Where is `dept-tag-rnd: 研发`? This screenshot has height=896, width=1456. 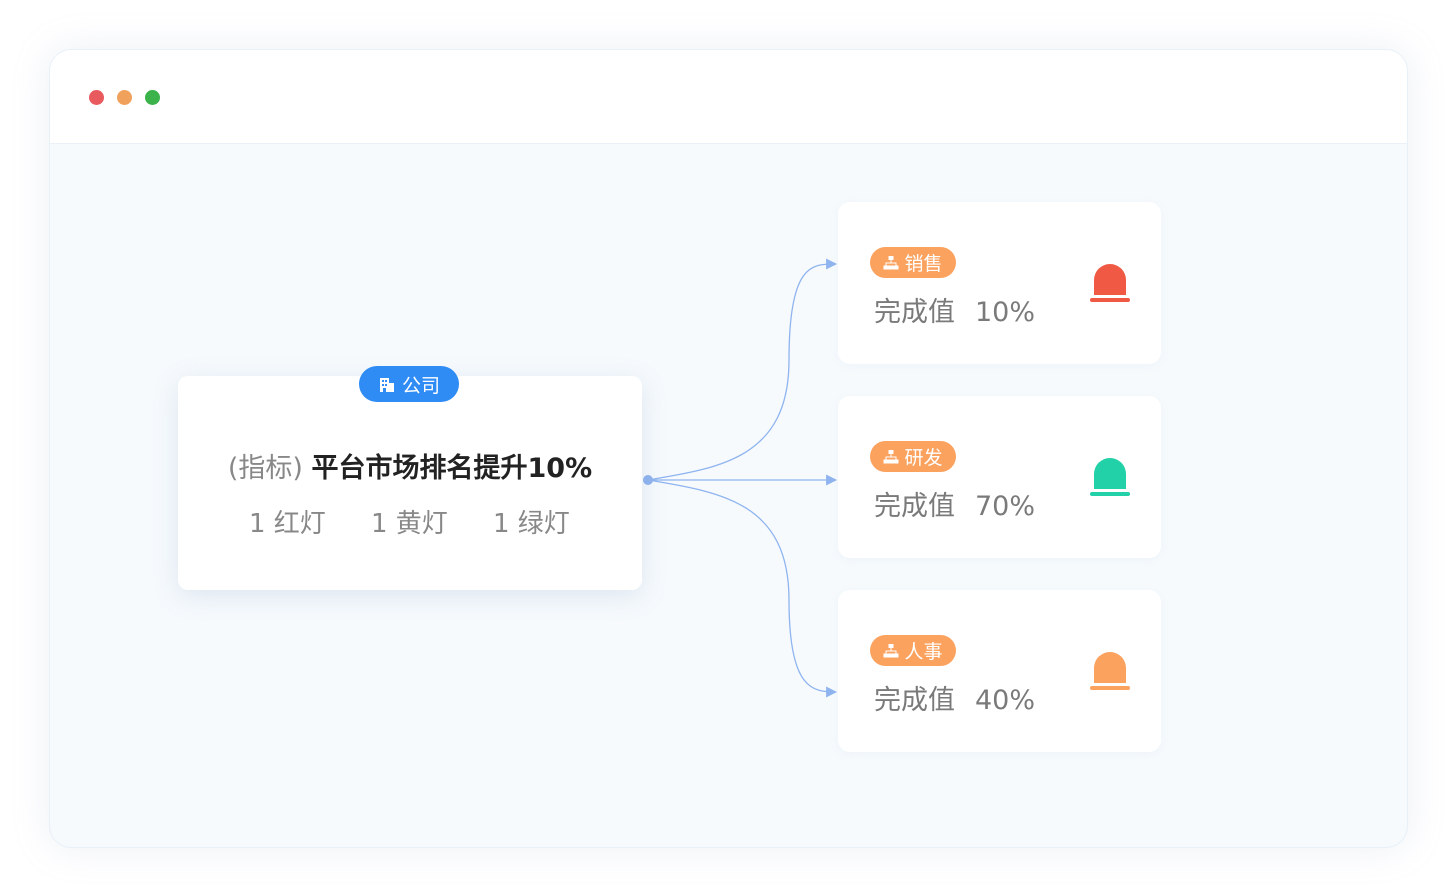 dept-tag-rnd: 研发 is located at coordinates (913, 456).